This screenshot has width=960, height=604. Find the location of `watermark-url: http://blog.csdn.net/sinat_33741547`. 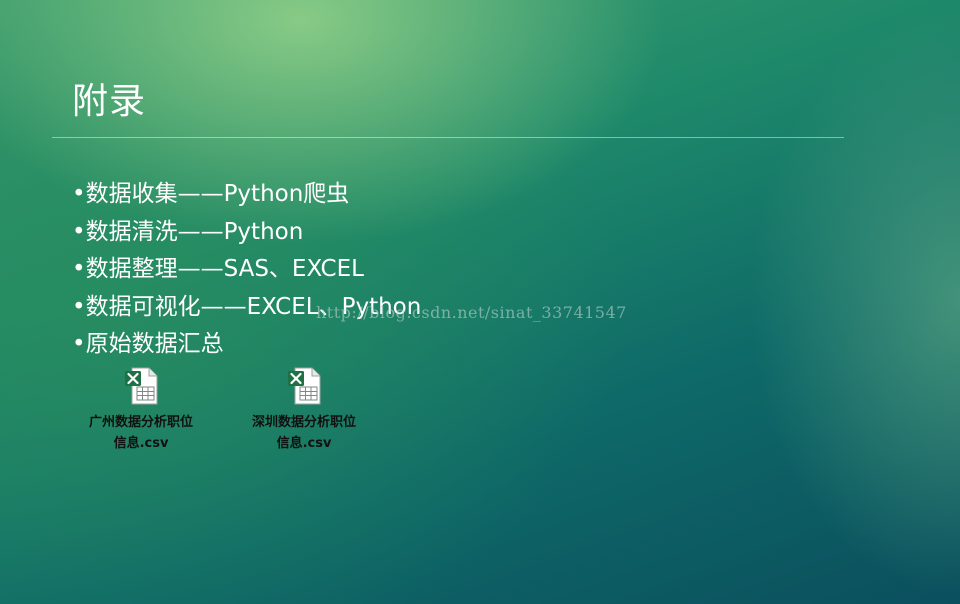

watermark-url: http://blog.csdn.net/sinat_33741547 is located at coordinates (471, 312).